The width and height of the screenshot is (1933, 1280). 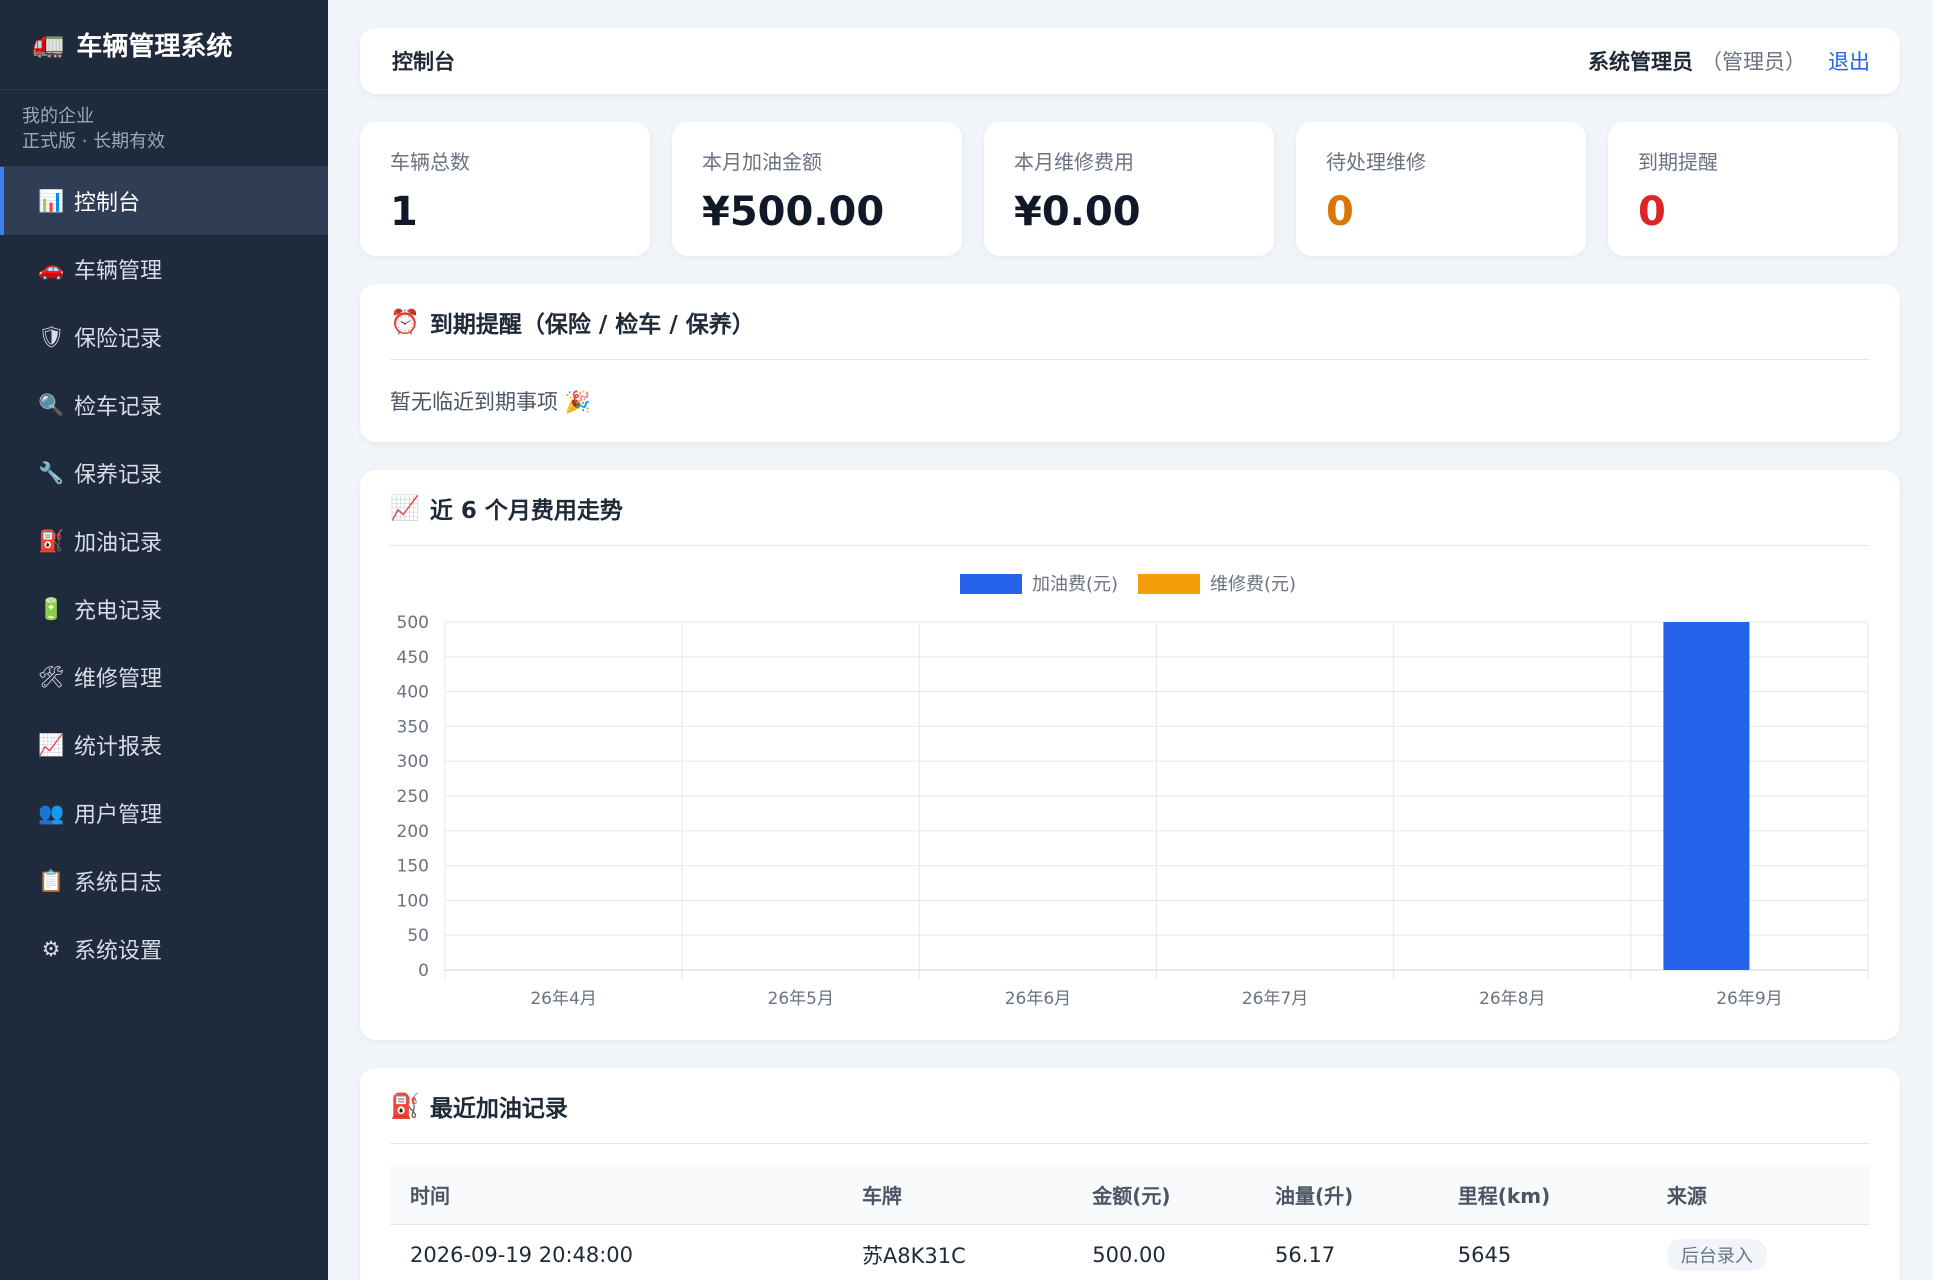 I want to click on wrench-icon: 🔧, so click(x=51, y=472).